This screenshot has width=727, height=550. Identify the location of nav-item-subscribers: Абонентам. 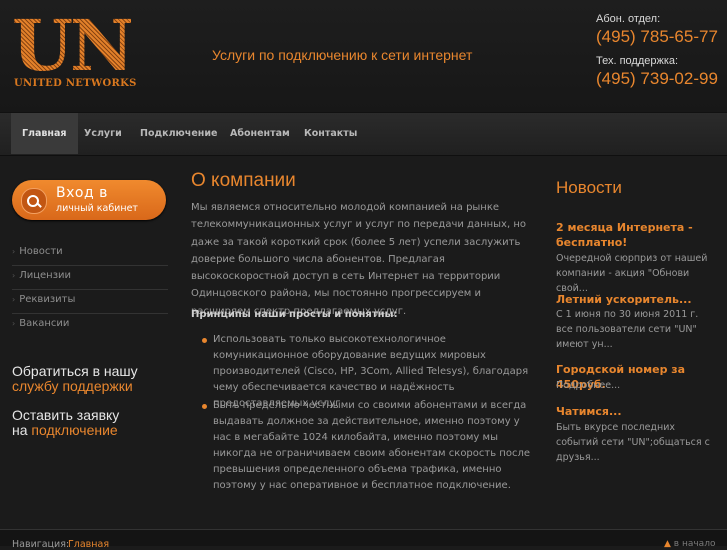
(260, 133).